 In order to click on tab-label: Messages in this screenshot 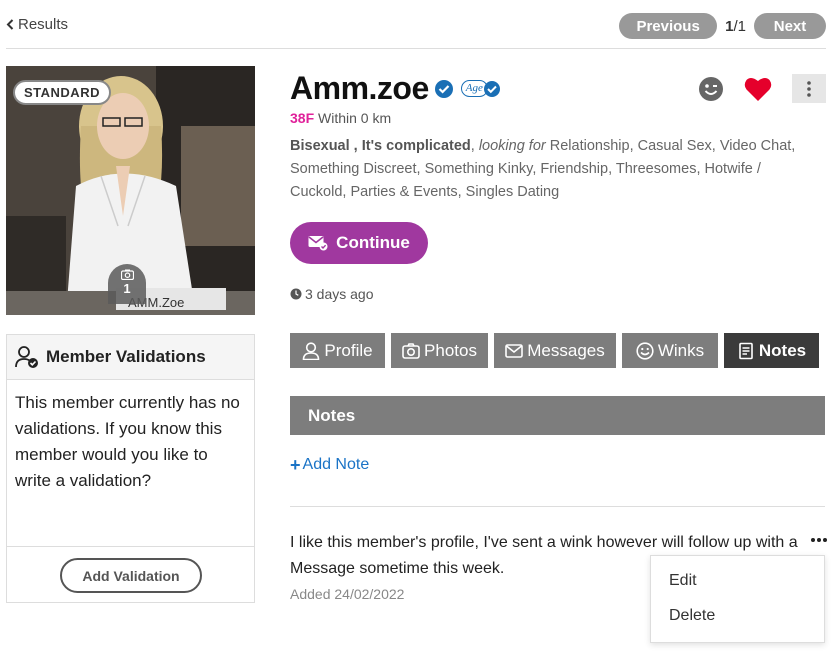, I will do `click(566, 350)`.